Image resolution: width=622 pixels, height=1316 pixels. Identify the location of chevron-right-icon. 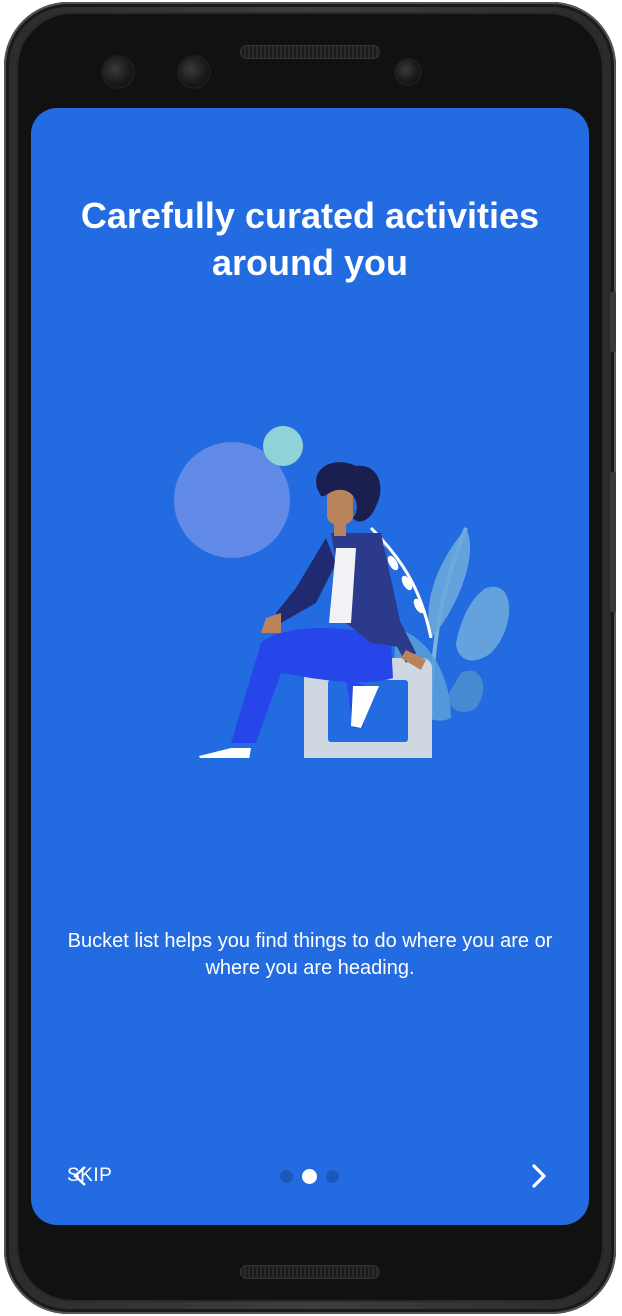
(538, 1176).